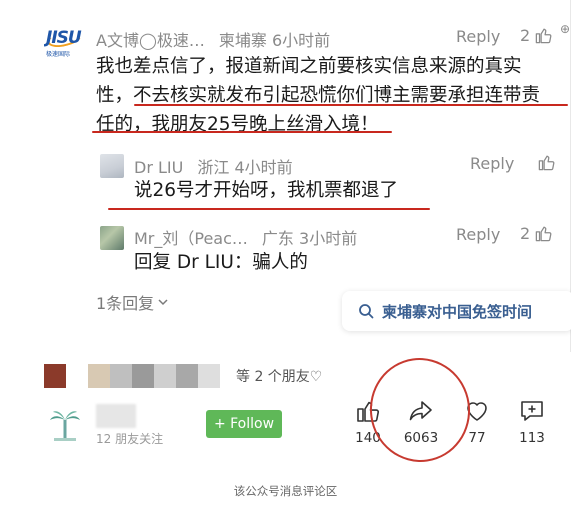 This screenshot has width=571, height=508. I want to click on commenter-avatar: JISU 极速国际, so click(65, 44).